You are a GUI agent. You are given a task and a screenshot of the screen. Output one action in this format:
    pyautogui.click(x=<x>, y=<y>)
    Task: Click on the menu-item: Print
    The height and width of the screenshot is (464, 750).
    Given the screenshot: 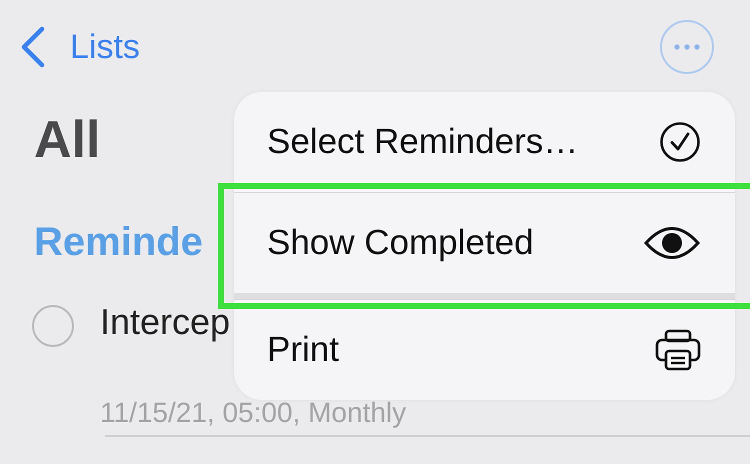 What is the action you would take?
    pyautogui.click(x=484, y=350)
    